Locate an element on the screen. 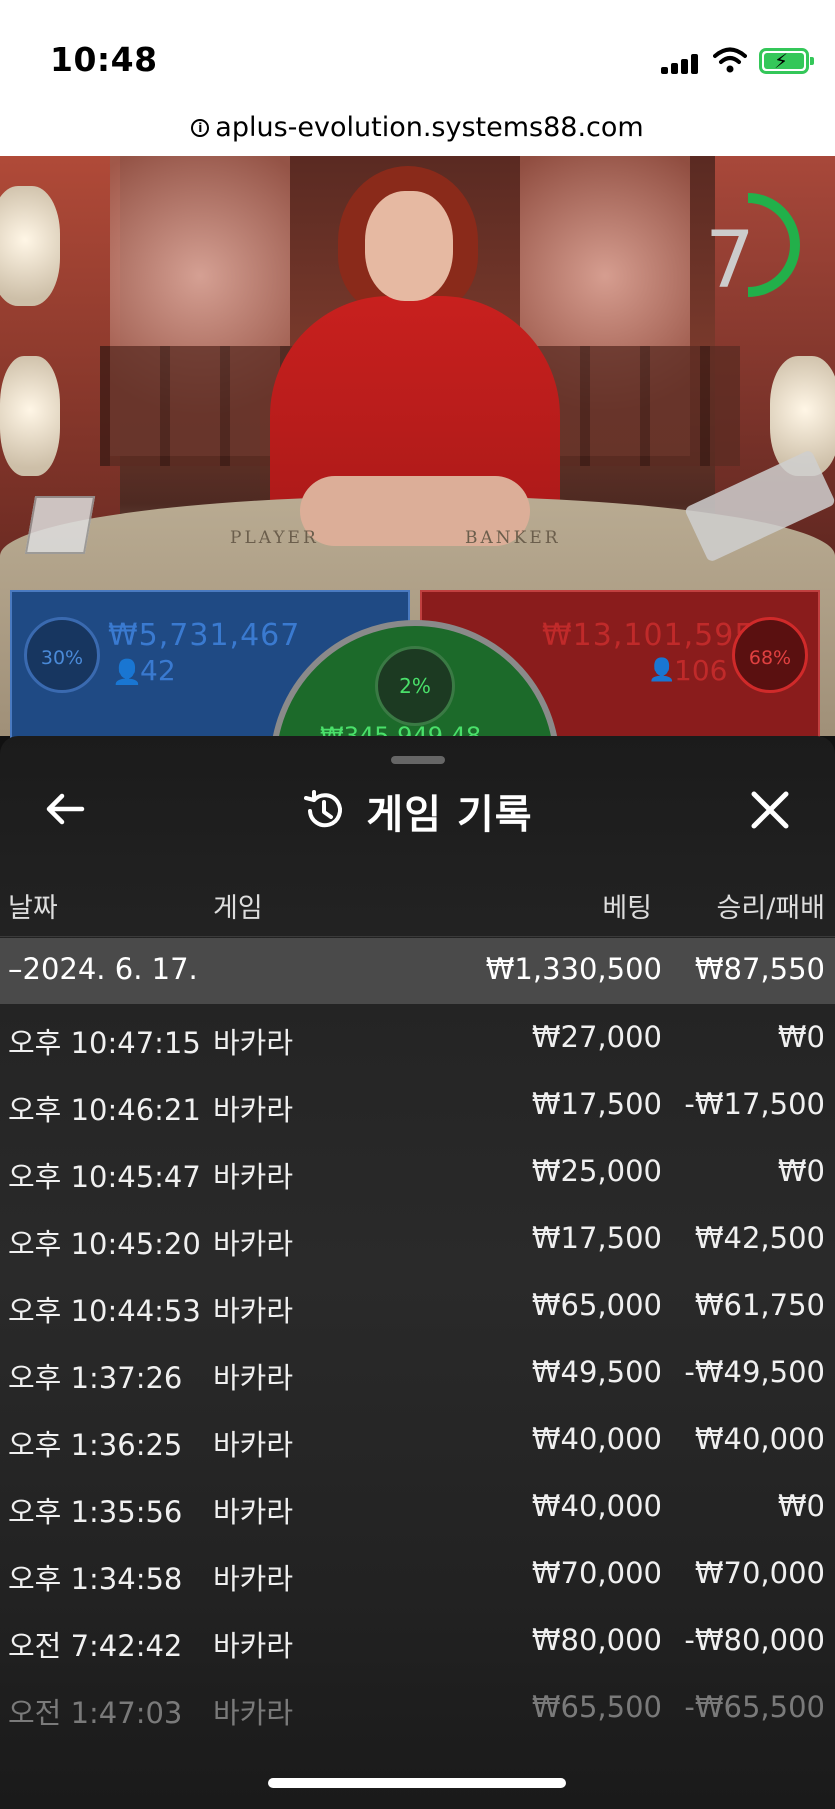 Image resolution: width=835 pixels, height=1809 pixels. sheet-drag-handle is located at coordinates (418, 760).